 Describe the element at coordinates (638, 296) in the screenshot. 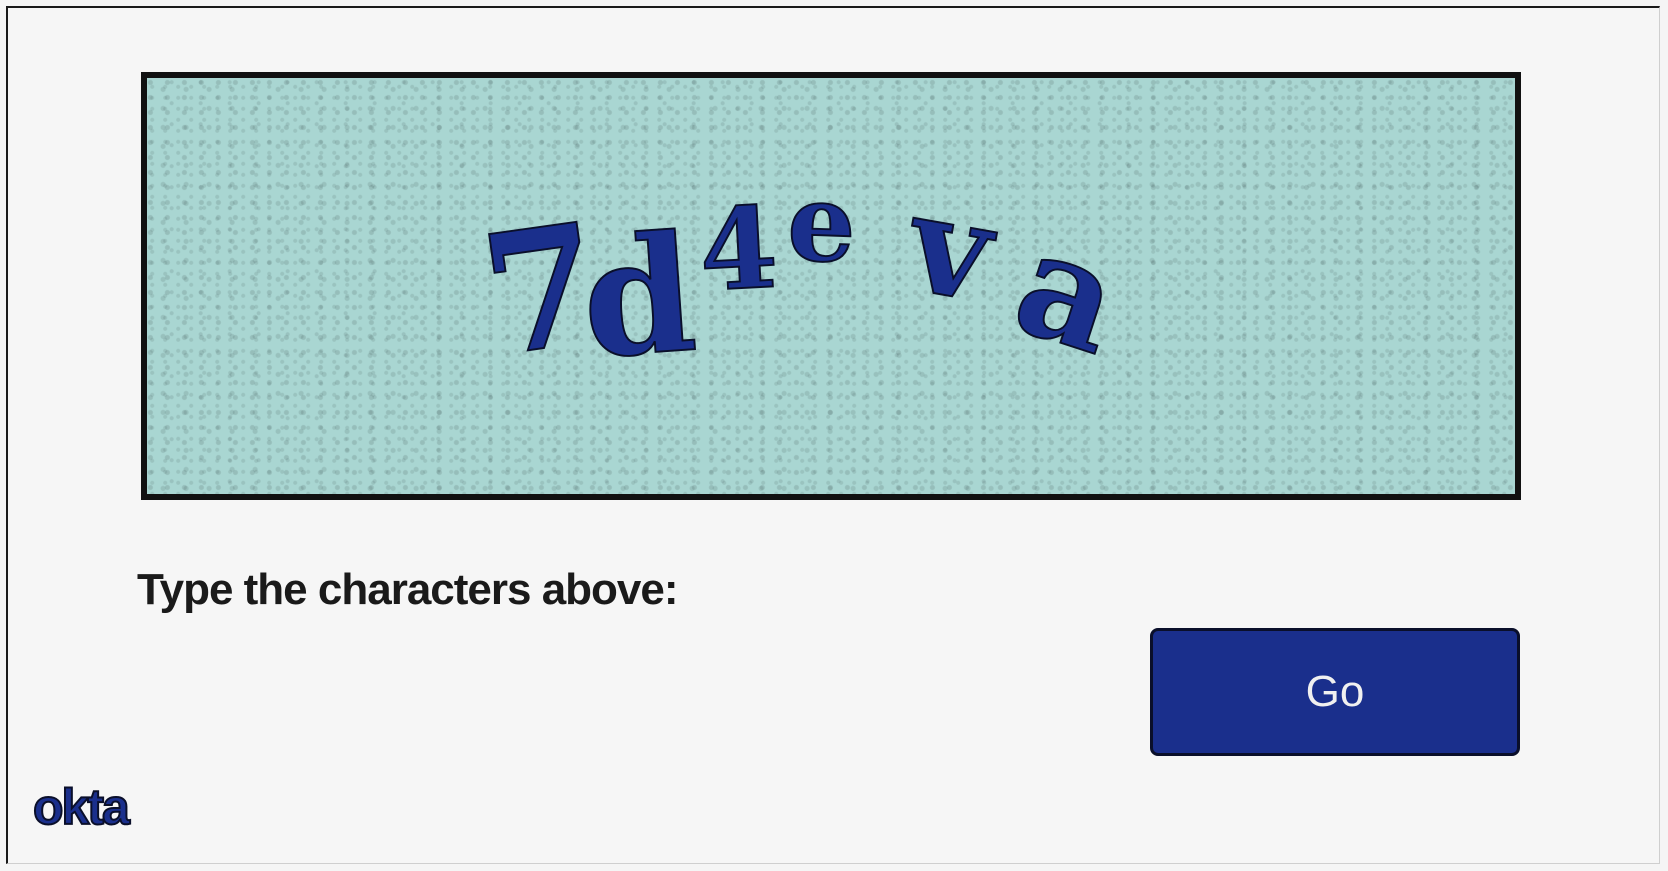

I see `captcha-char: d` at that location.